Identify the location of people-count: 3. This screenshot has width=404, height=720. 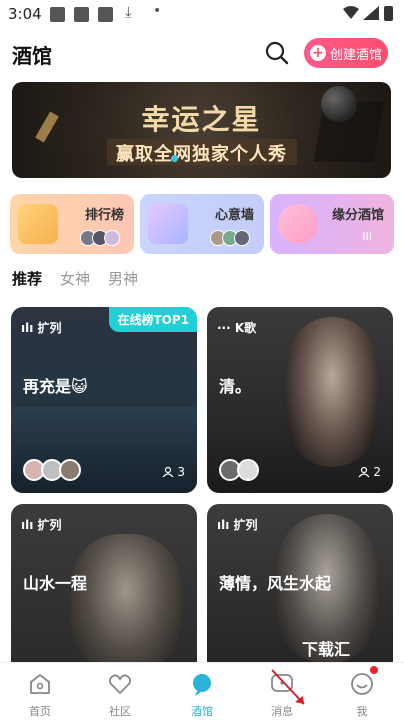
(173, 472).